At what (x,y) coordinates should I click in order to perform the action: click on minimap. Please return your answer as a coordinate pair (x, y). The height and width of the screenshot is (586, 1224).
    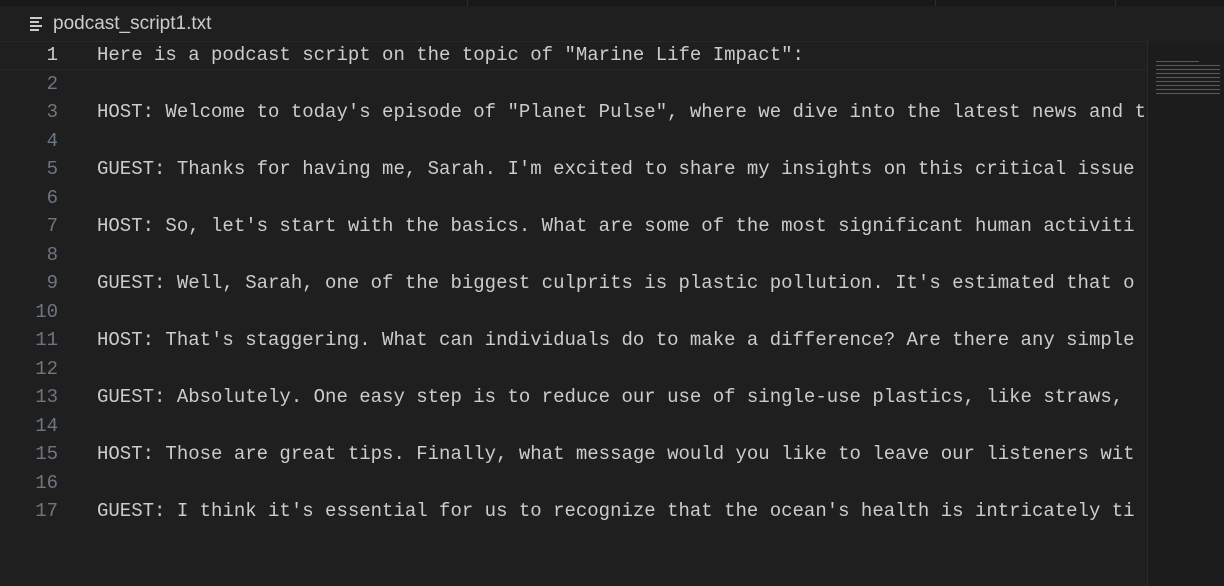
    Looking at the image, I should click on (1186, 313).